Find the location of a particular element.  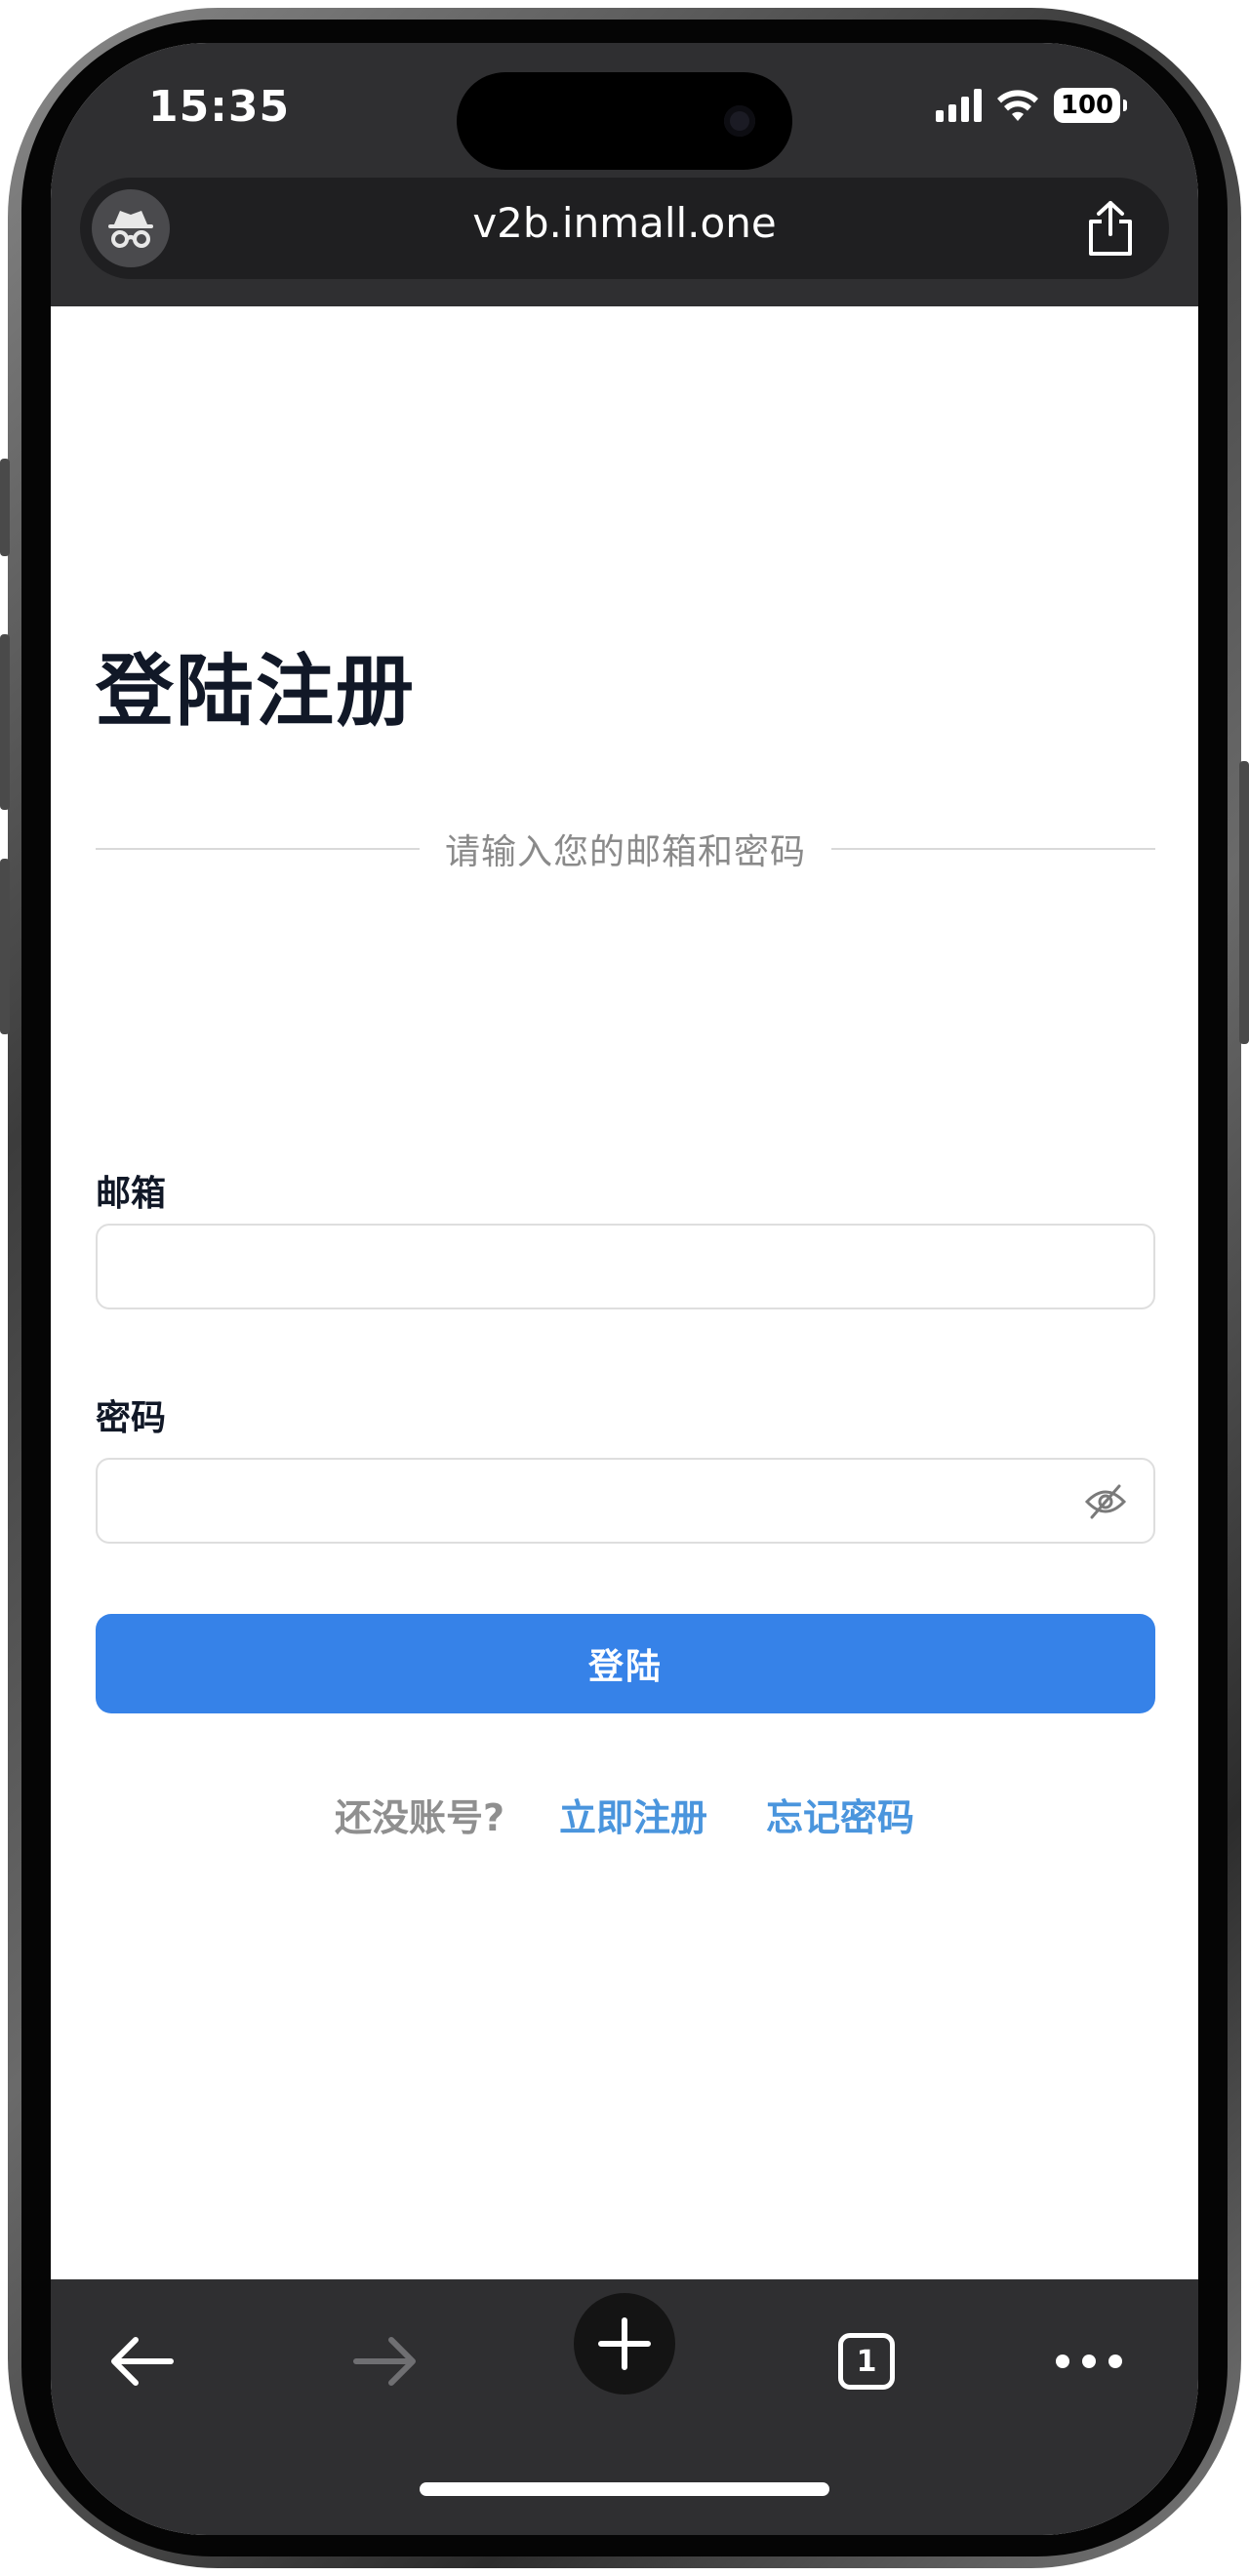

arrow-right-icon is located at coordinates (384, 2361).